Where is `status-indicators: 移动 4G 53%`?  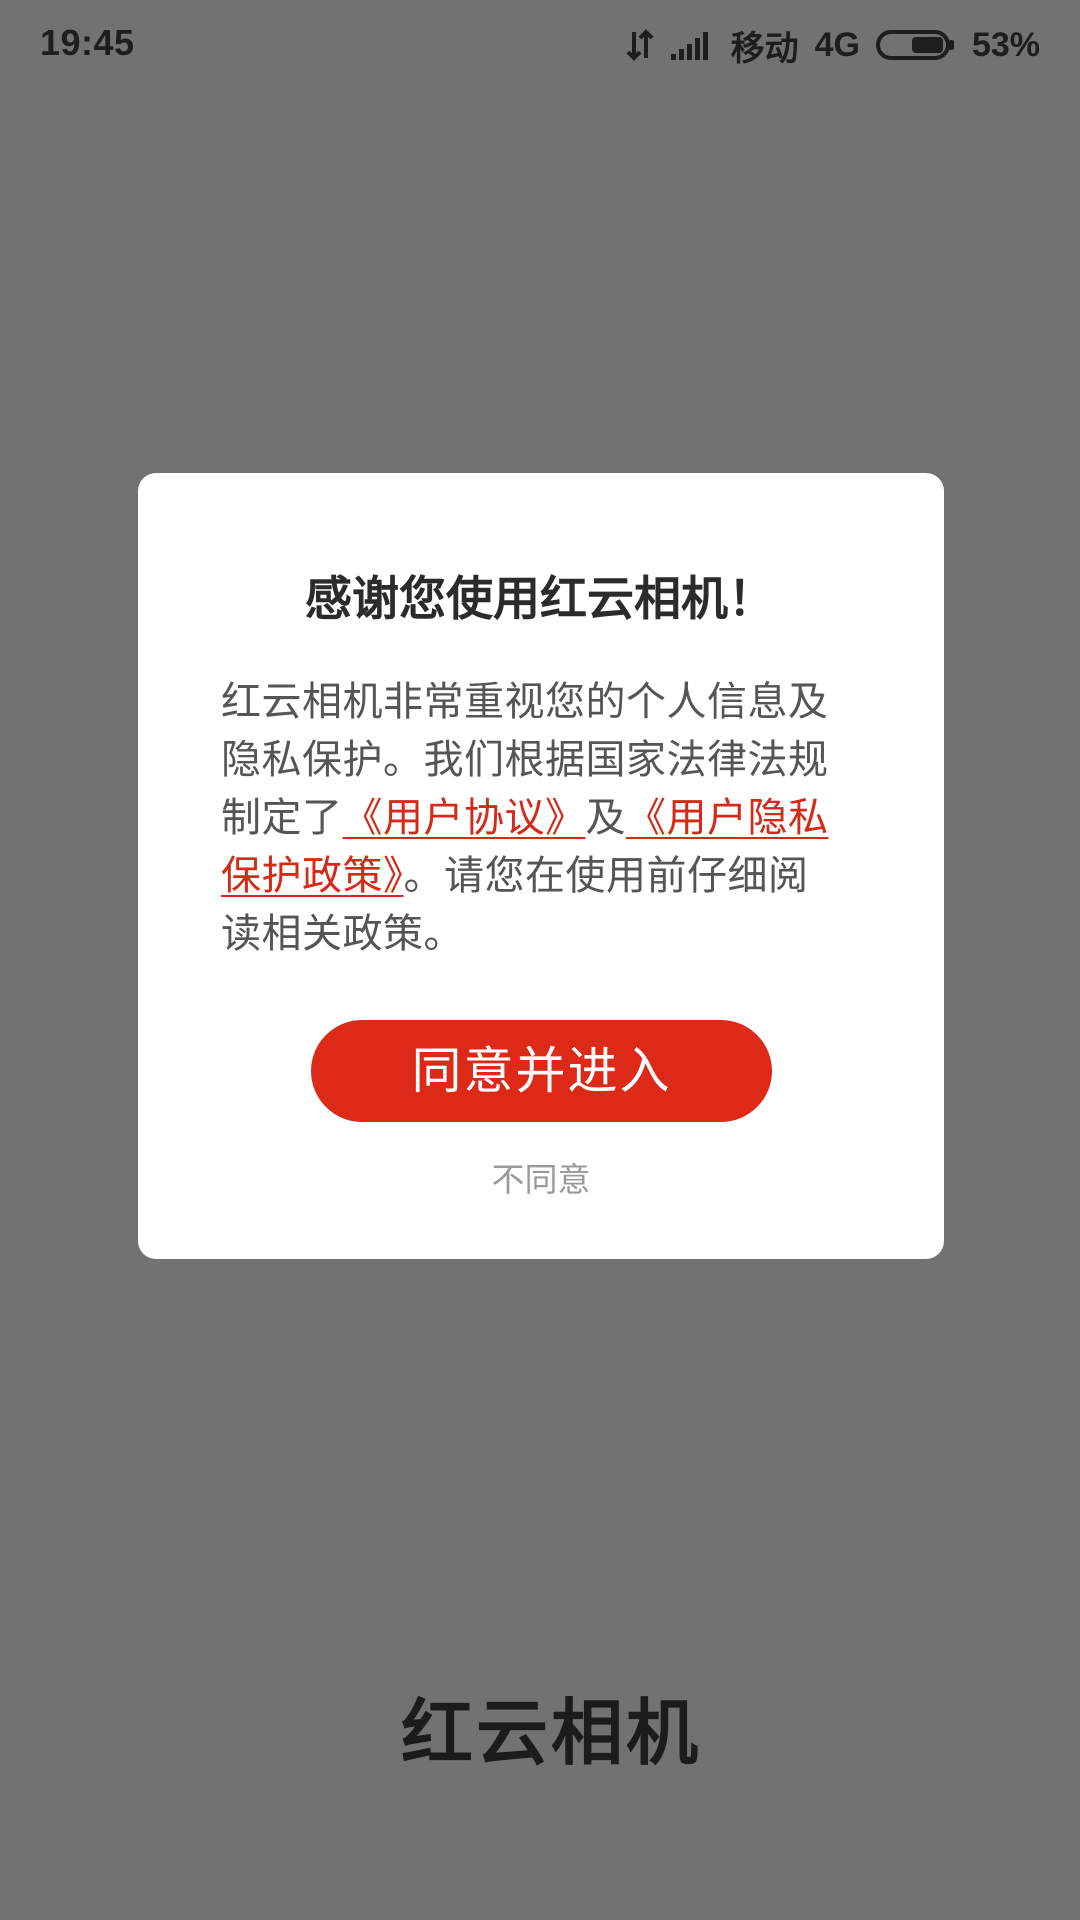
status-indicators: 移动 4G 53% is located at coordinates (832, 45).